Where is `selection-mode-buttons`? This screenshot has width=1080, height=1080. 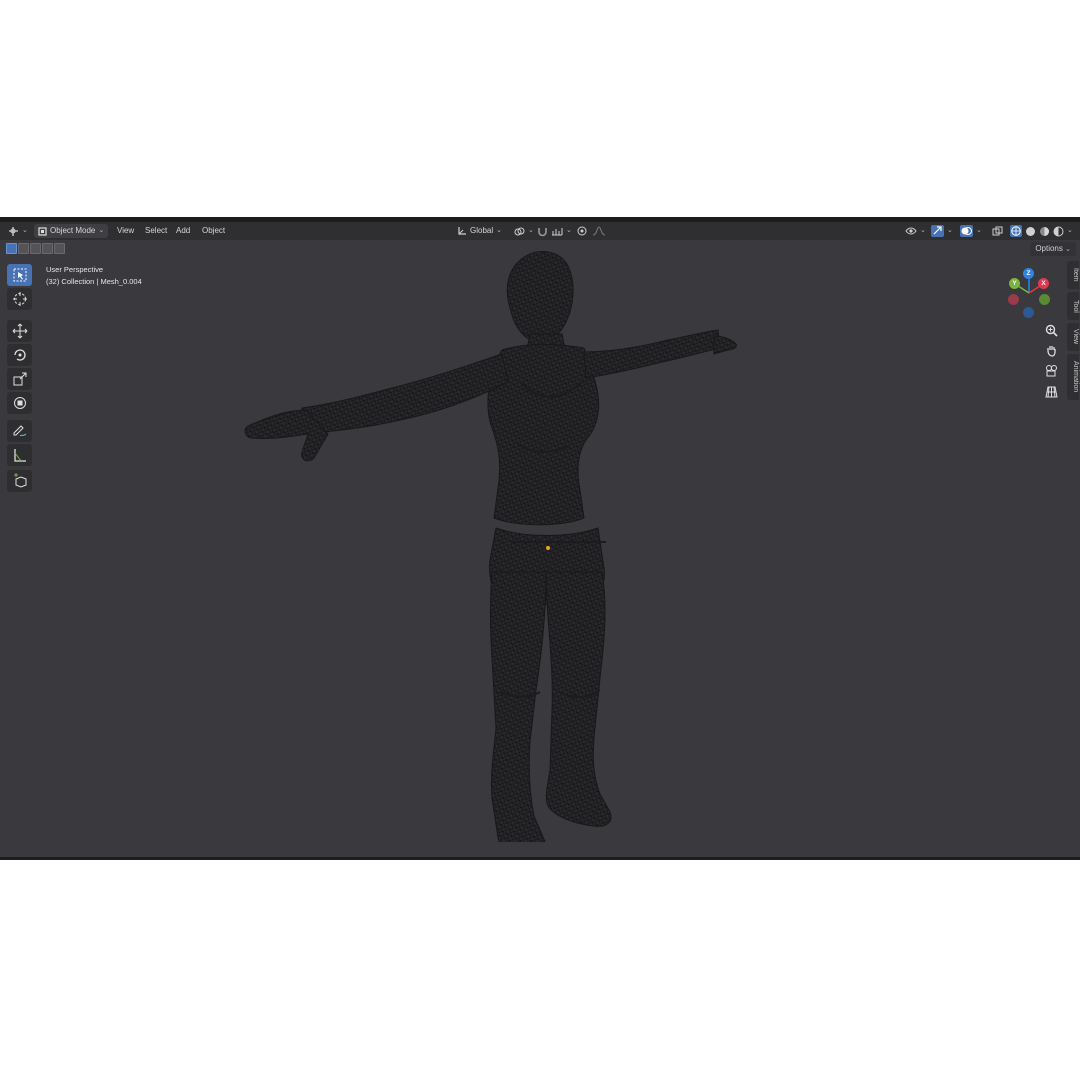 selection-mode-buttons is located at coordinates (35, 248).